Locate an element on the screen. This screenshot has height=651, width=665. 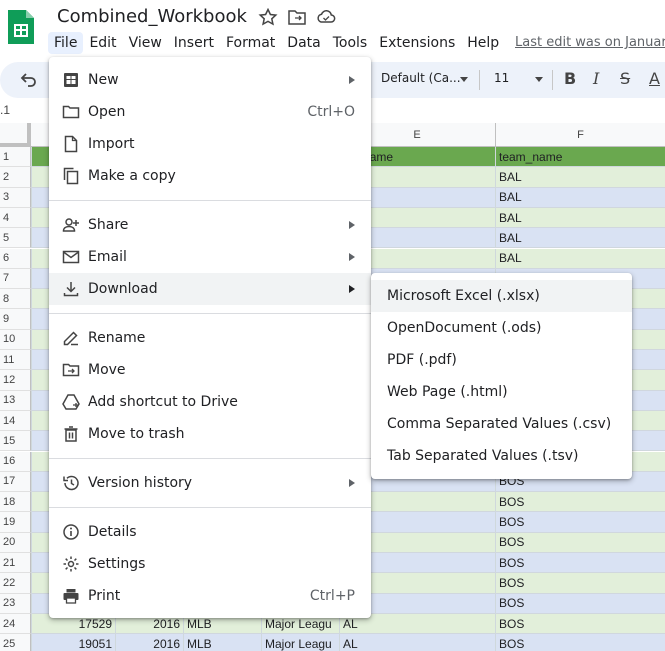
row-header: 5 is located at coordinates (15, 238).